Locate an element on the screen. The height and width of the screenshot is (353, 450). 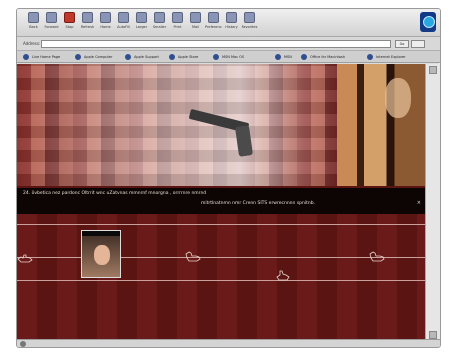
favorite-link: Live Home Page is located at coordinates (41, 57).